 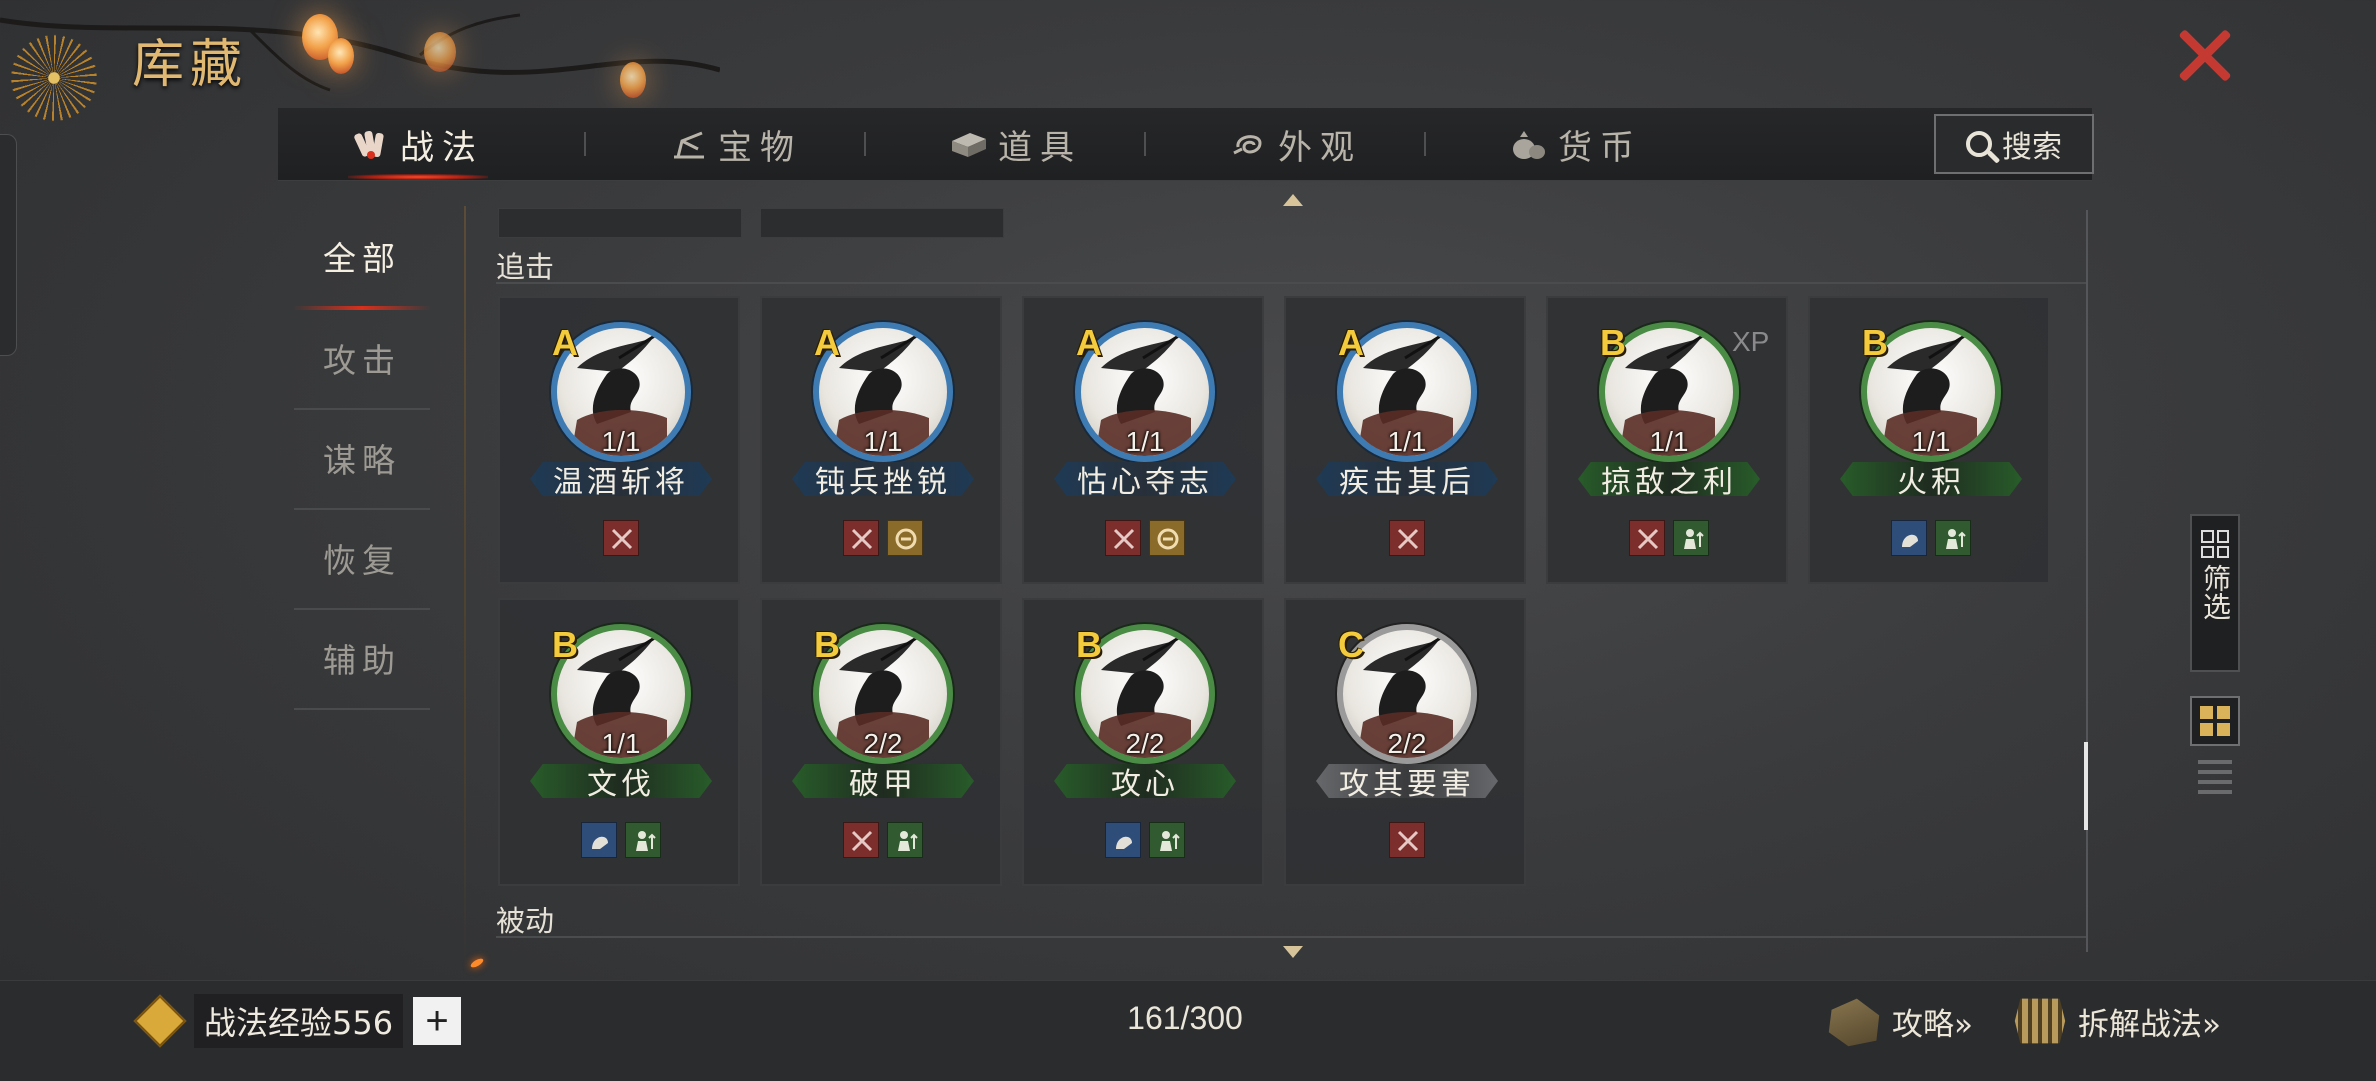 I want to click on category-strategy: 谋略, so click(x=362, y=459).